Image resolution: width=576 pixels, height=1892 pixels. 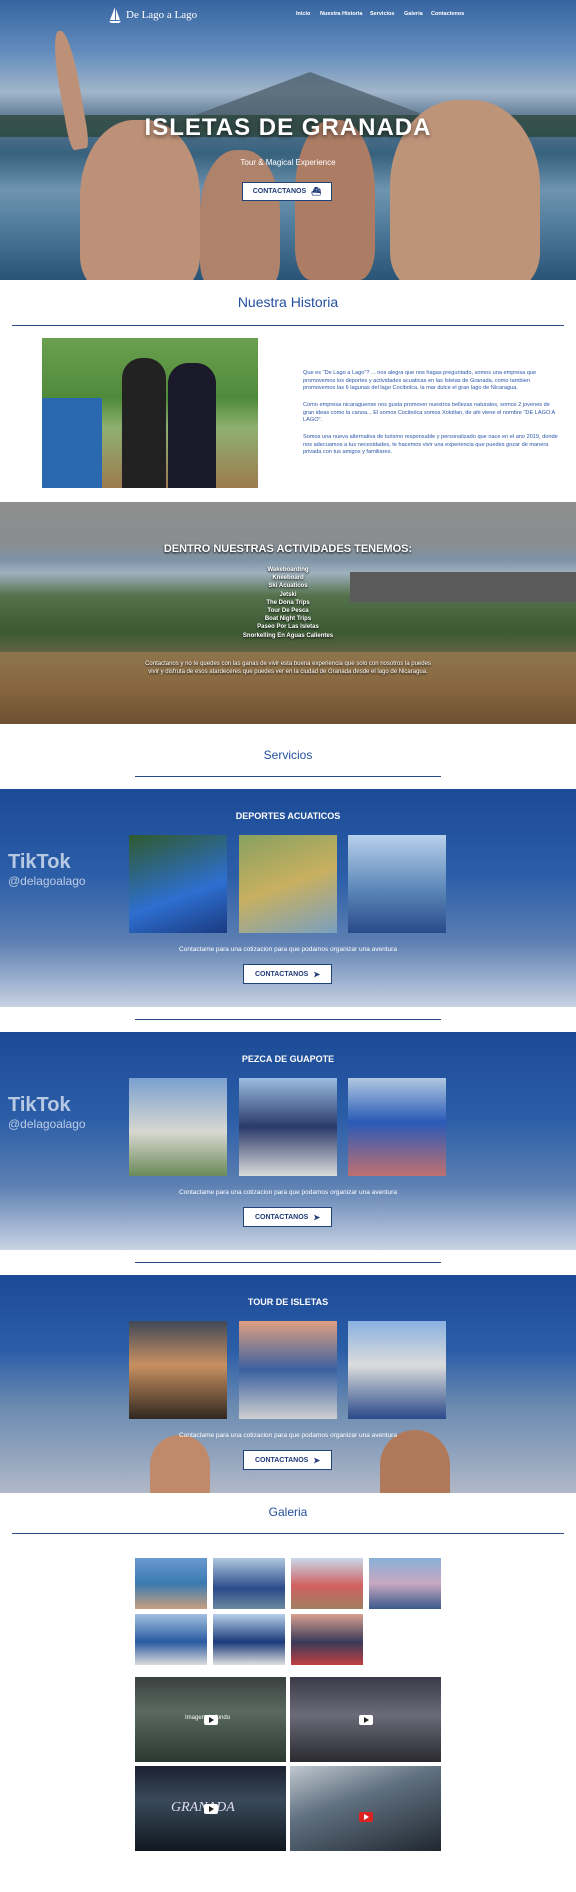 What do you see at coordinates (288, 127) in the screenshot?
I see `hero-title: ISLETAS DE GRANADA` at bounding box center [288, 127].